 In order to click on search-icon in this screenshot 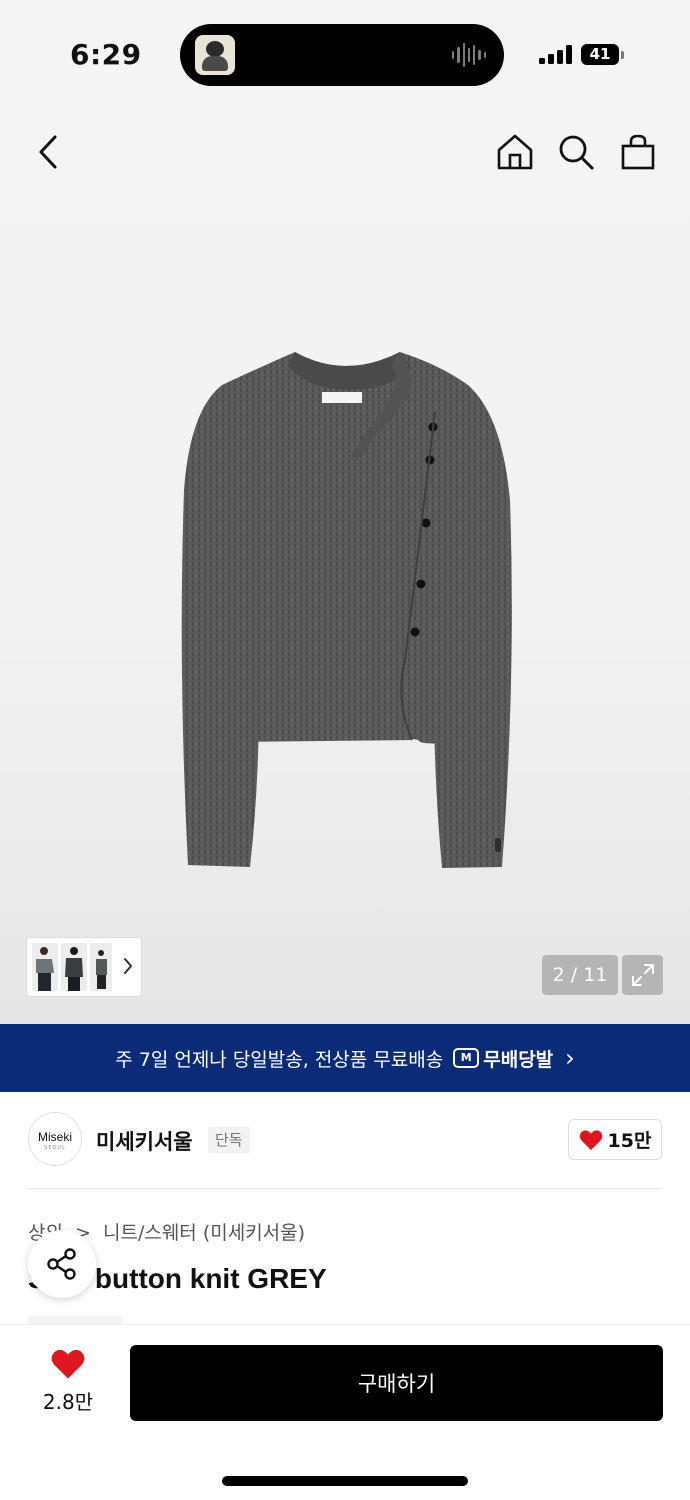, I will do `click(576, 152)`.